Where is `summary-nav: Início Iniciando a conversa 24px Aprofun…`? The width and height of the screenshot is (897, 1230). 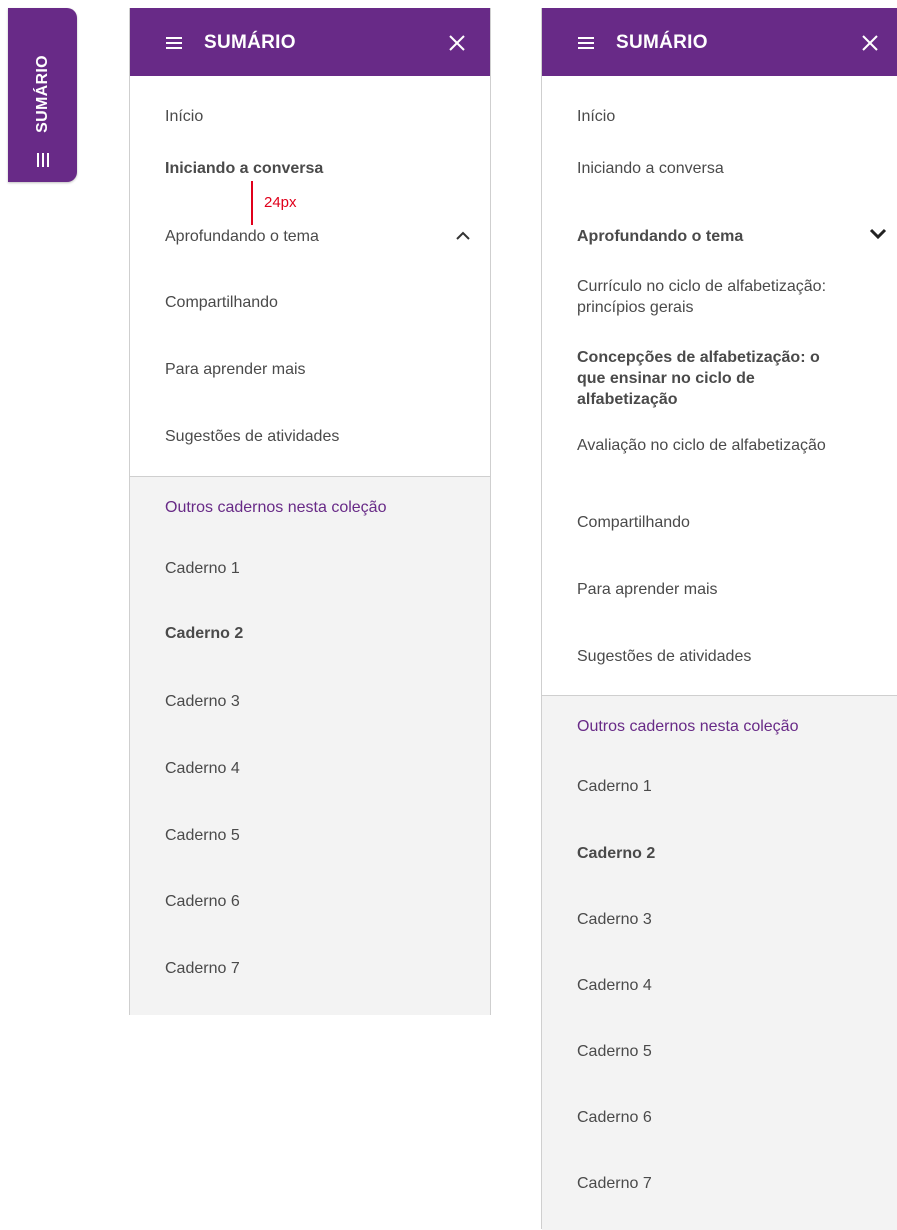
summary-nav: Início Iniciando a conversa 24px Aprofun… is located at coordinates (310, 276).